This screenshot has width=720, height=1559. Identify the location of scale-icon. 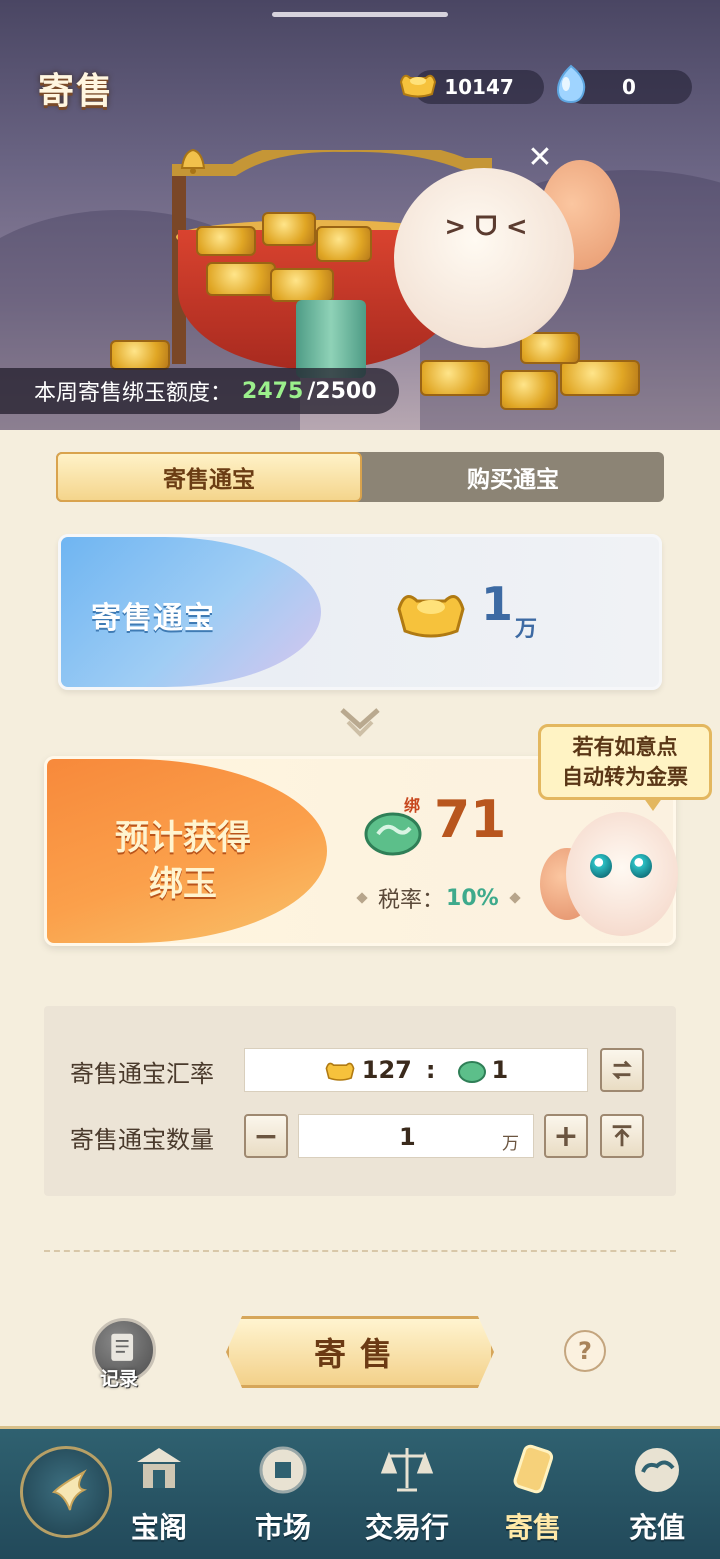
(407, 1470).